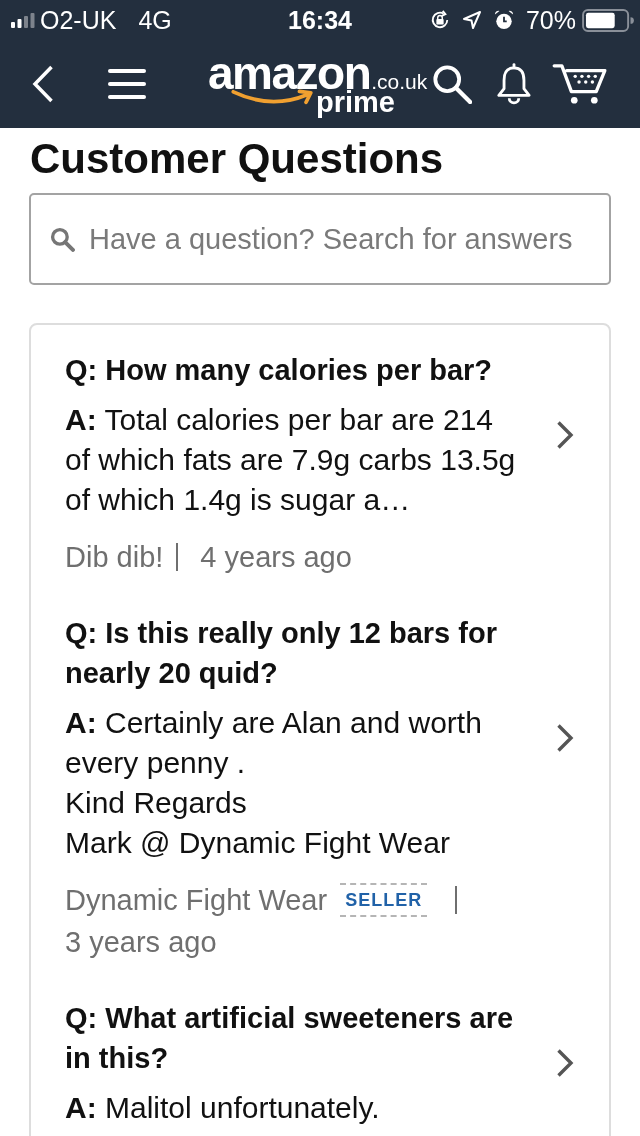 This screenshot has width=640, height=1136. Describe the element at coordinates (196, 900) in the screenshot. I see `answer-author: Dynamic Fight Wear` at that location.